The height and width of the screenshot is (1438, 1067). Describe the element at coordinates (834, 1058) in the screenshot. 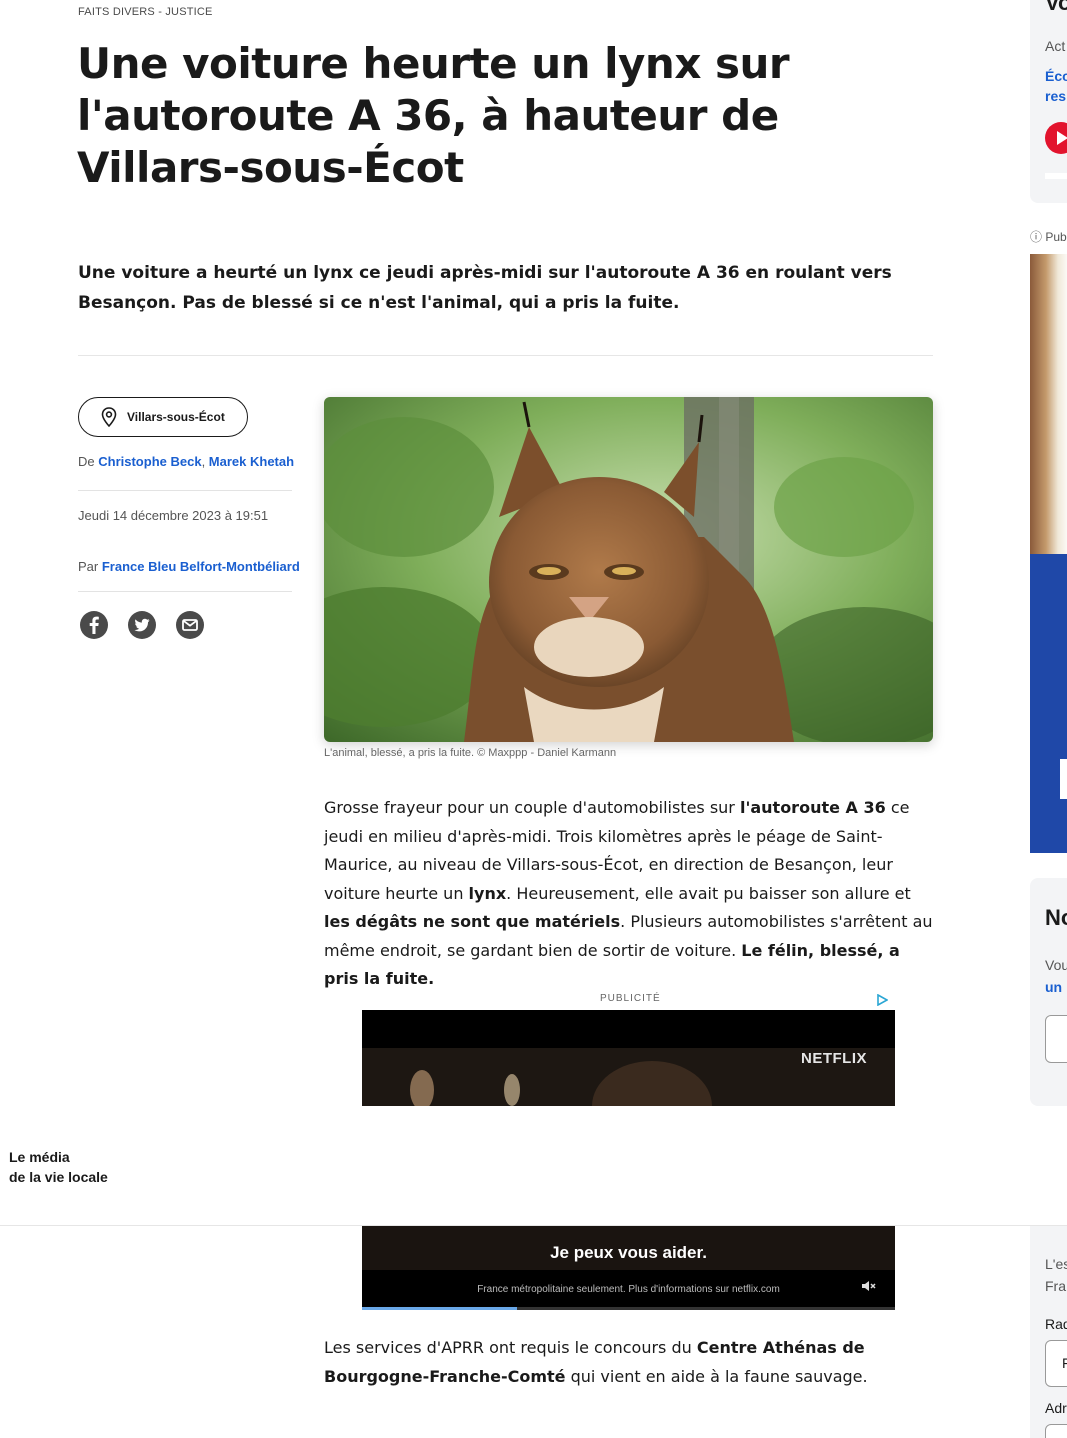

I see `netflix-logo: NETFLIX` at that location.